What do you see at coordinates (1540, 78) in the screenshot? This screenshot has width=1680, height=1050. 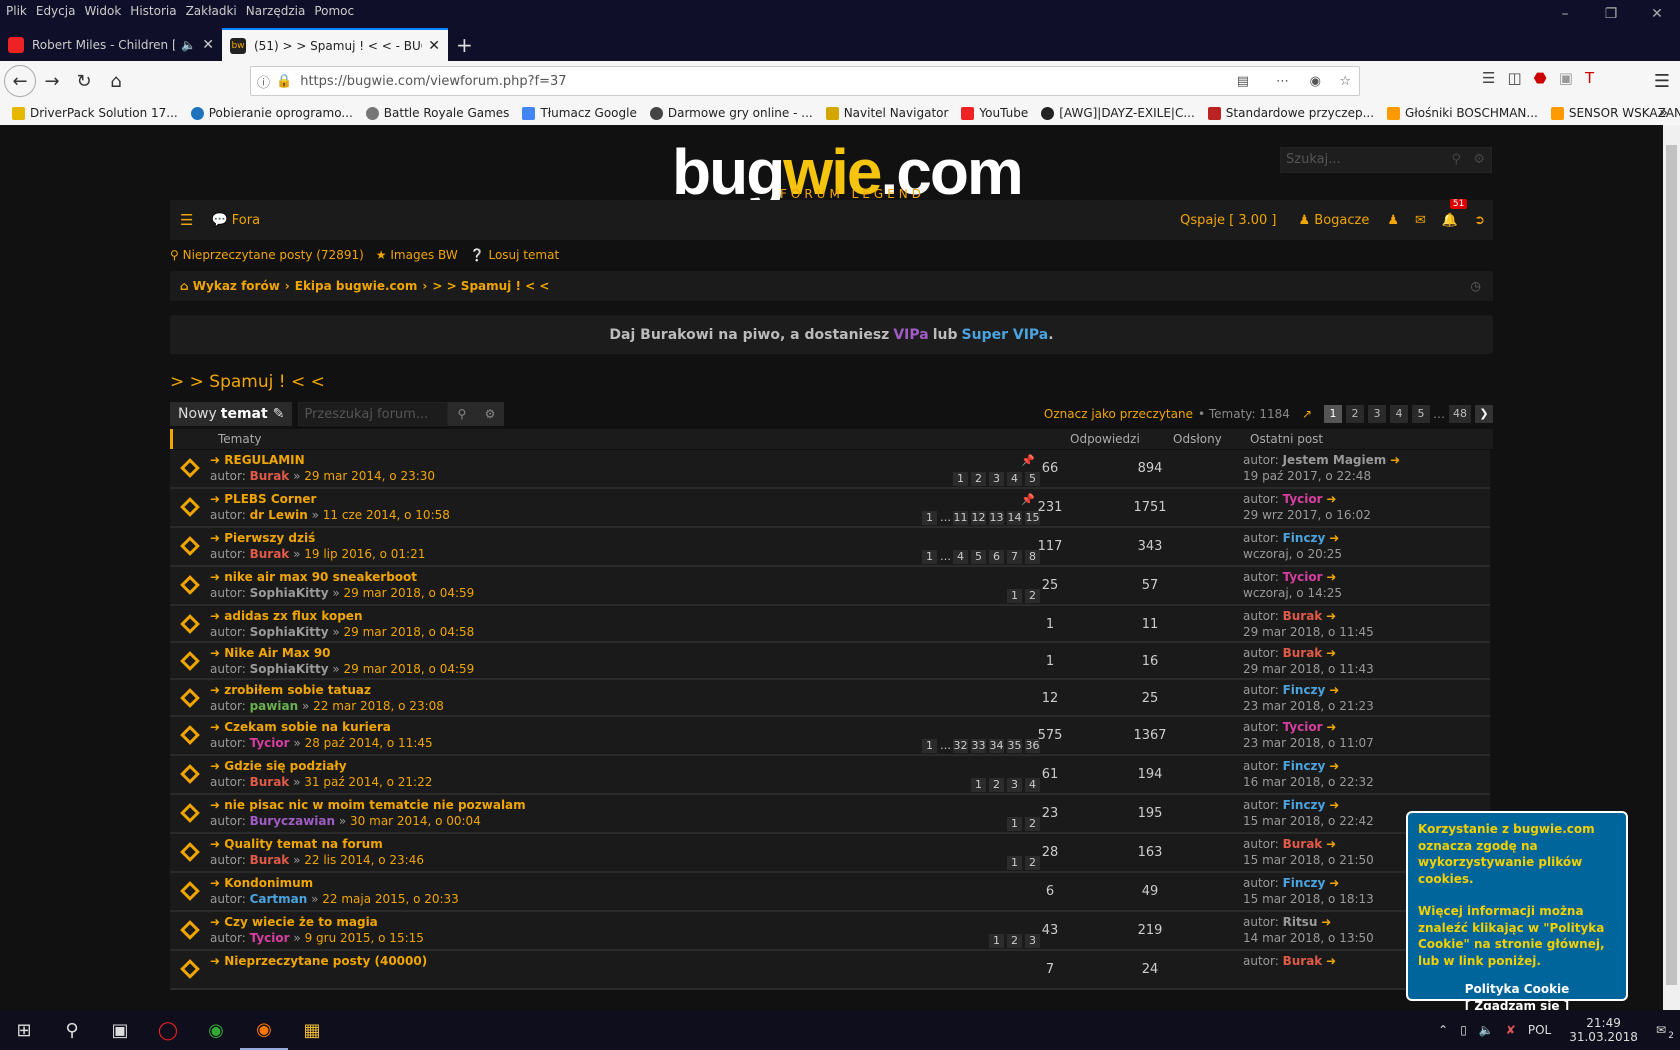 I see `adblock-icon: ⬣` at bounding box center [1540, 78].